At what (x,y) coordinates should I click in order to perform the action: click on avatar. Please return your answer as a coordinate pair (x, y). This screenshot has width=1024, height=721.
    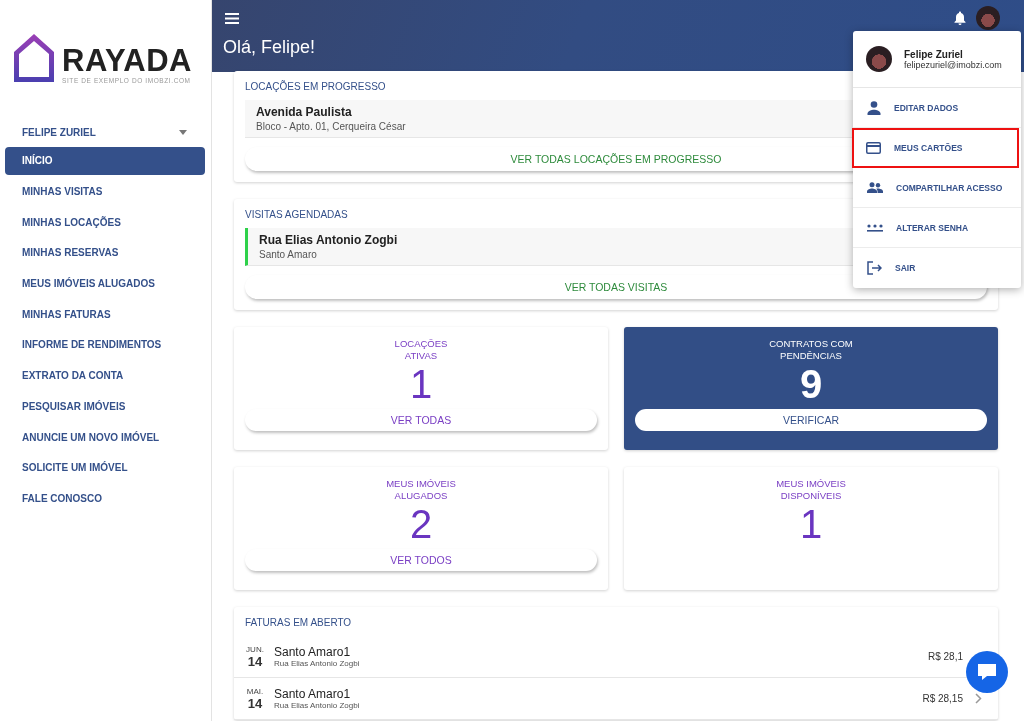
    Looking at the image, I should click on (879, 59).